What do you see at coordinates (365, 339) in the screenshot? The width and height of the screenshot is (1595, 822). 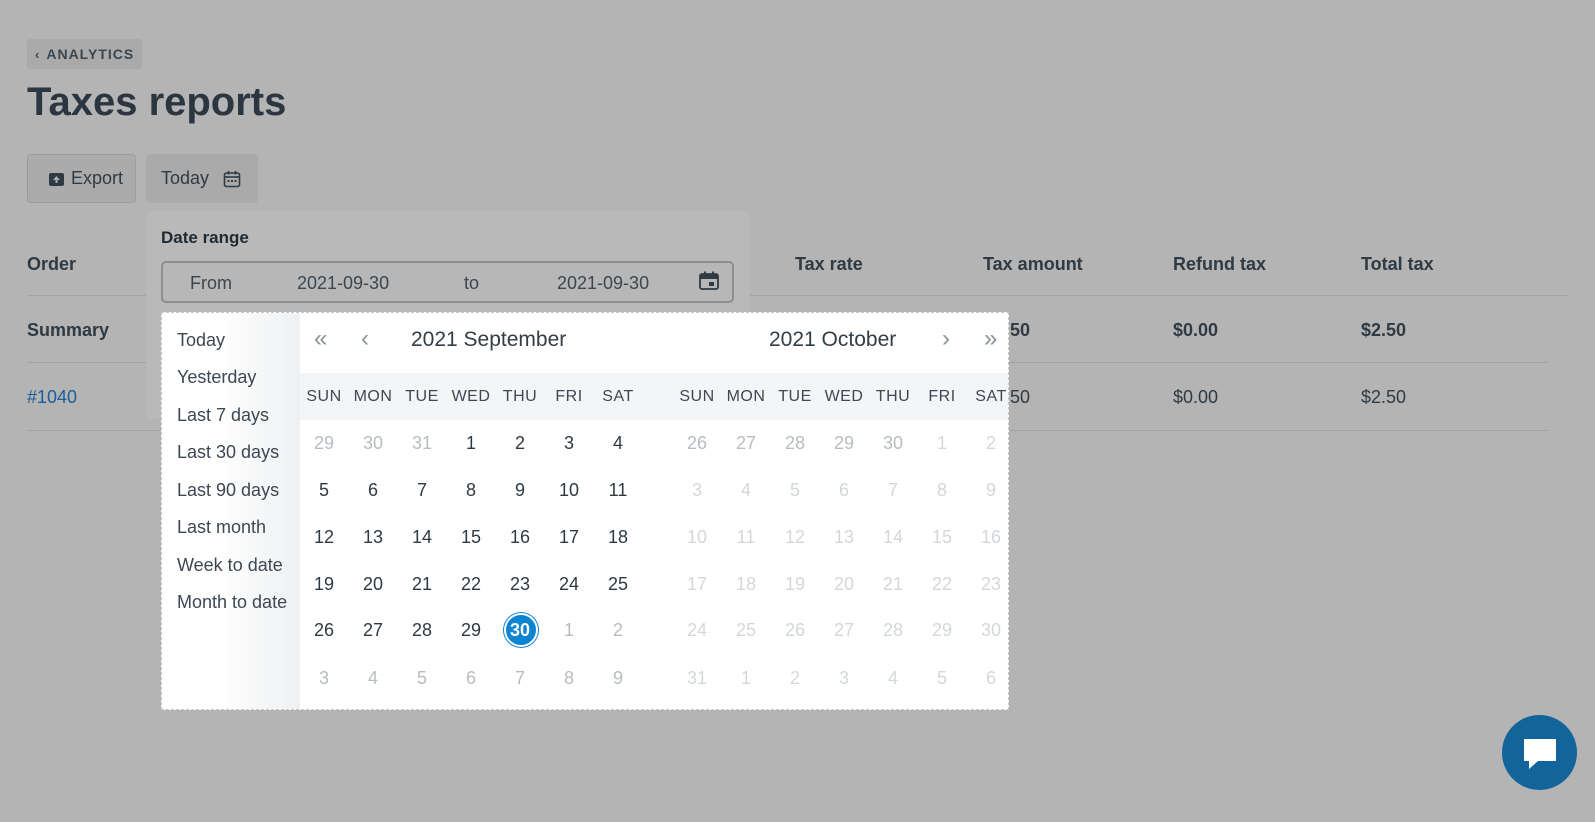 I see `prev-month-icon: ‹` at bounding box center [365, 339].